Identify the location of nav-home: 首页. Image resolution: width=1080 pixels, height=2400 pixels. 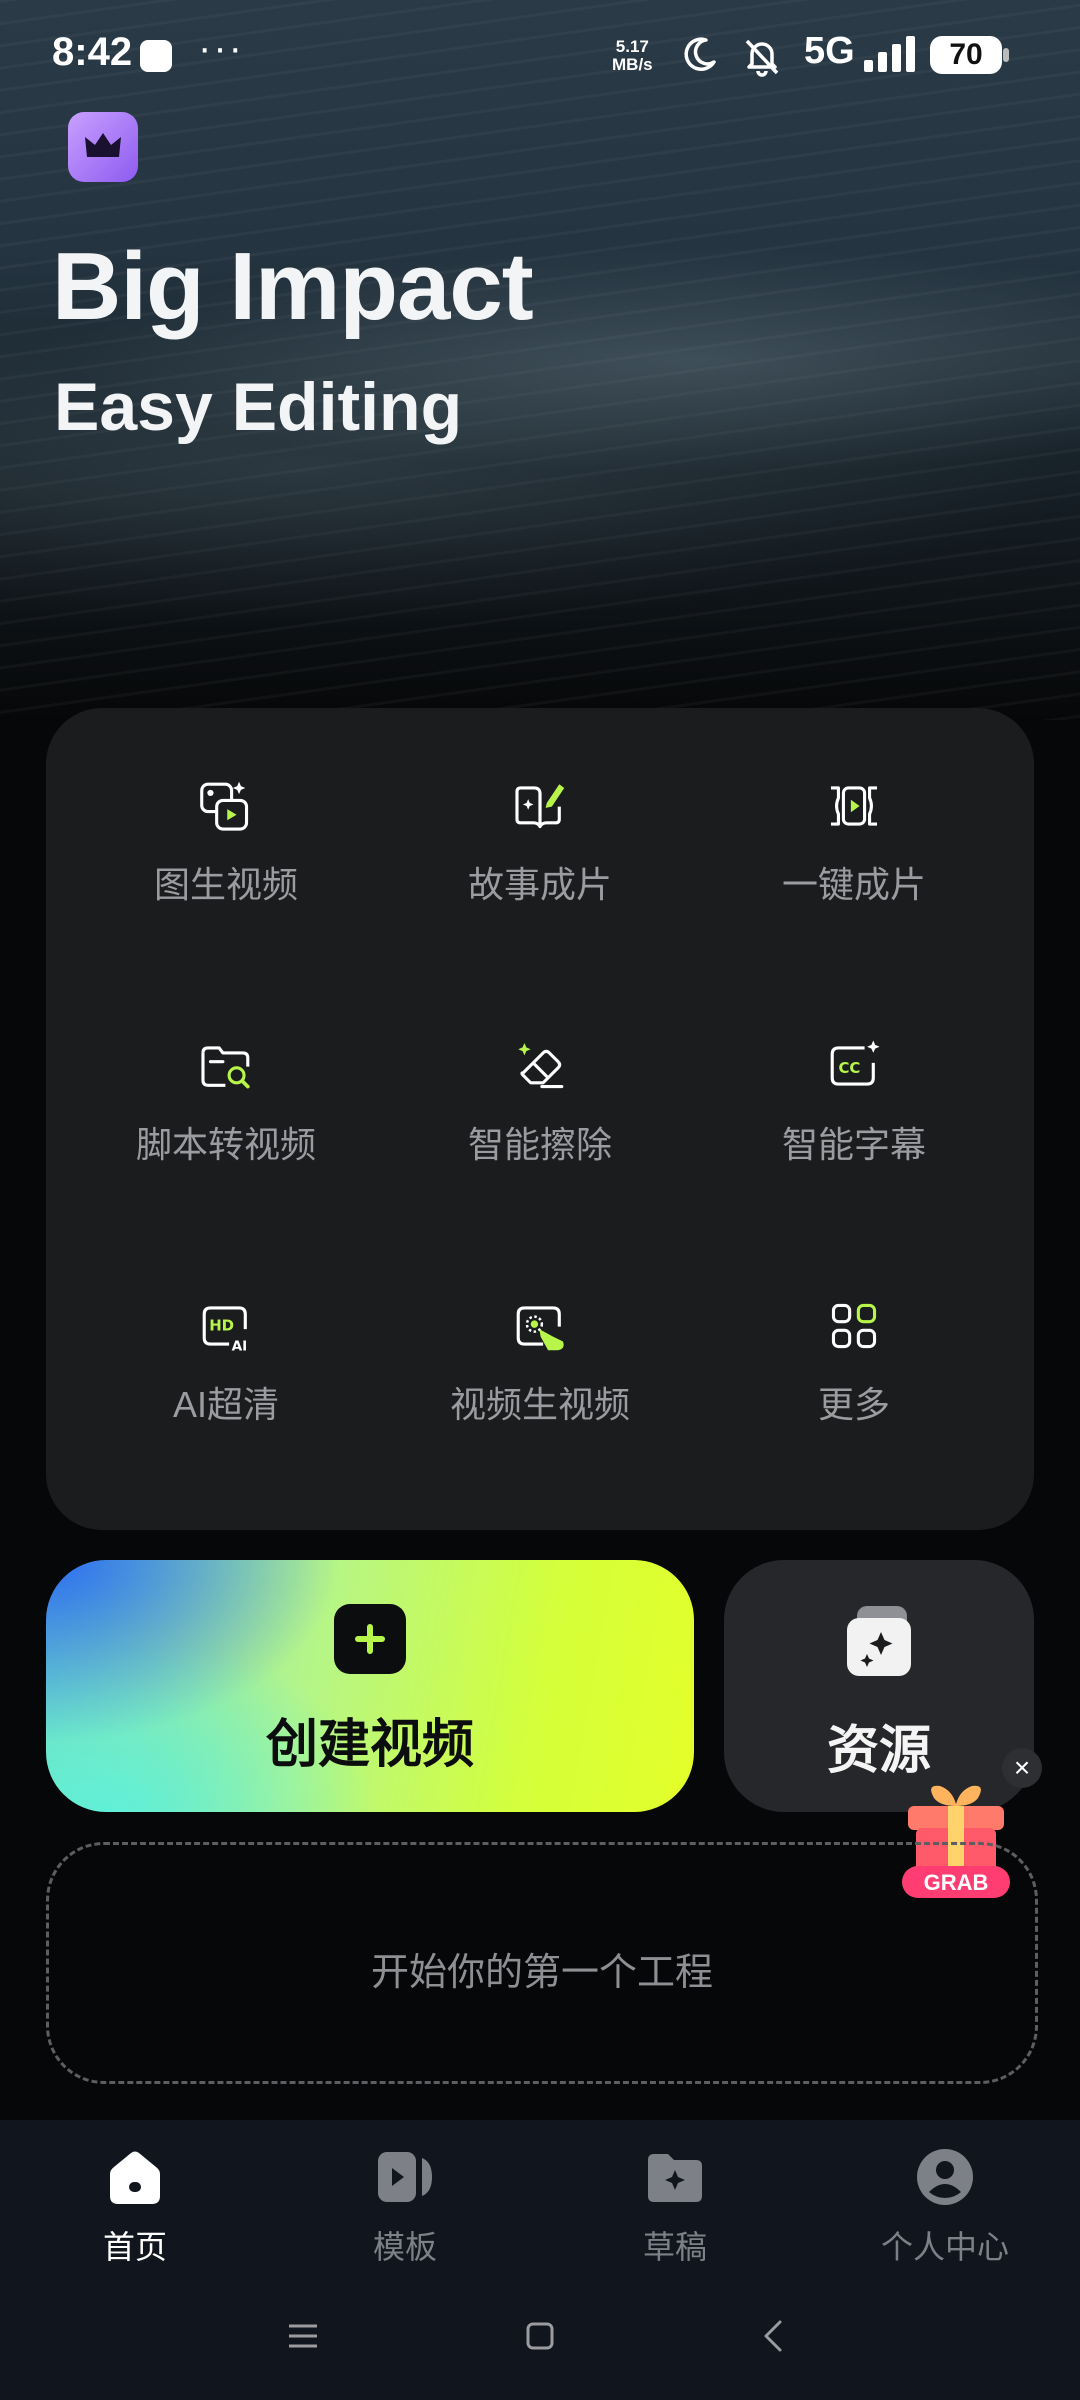
(135, 2207).